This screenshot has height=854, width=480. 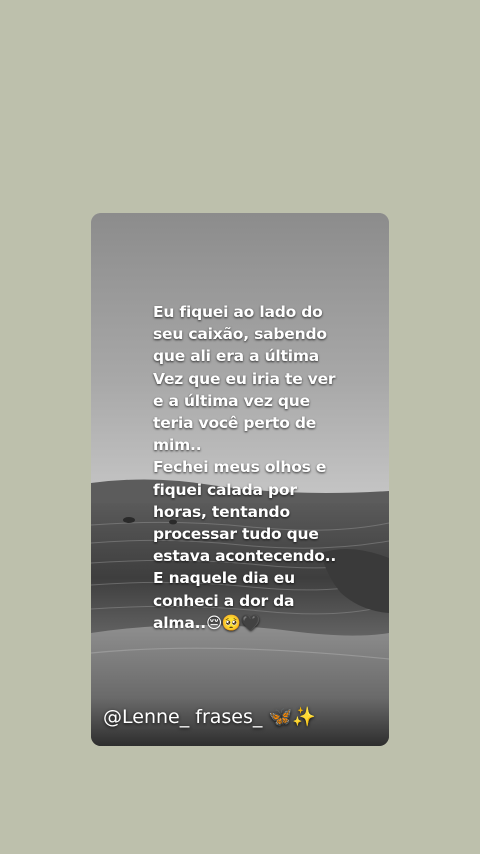 What do you see at coordinates (183, 717) in the screenshot?
I see `author-handle: @Lenne_ frases_` at bounding box center [183, 717].